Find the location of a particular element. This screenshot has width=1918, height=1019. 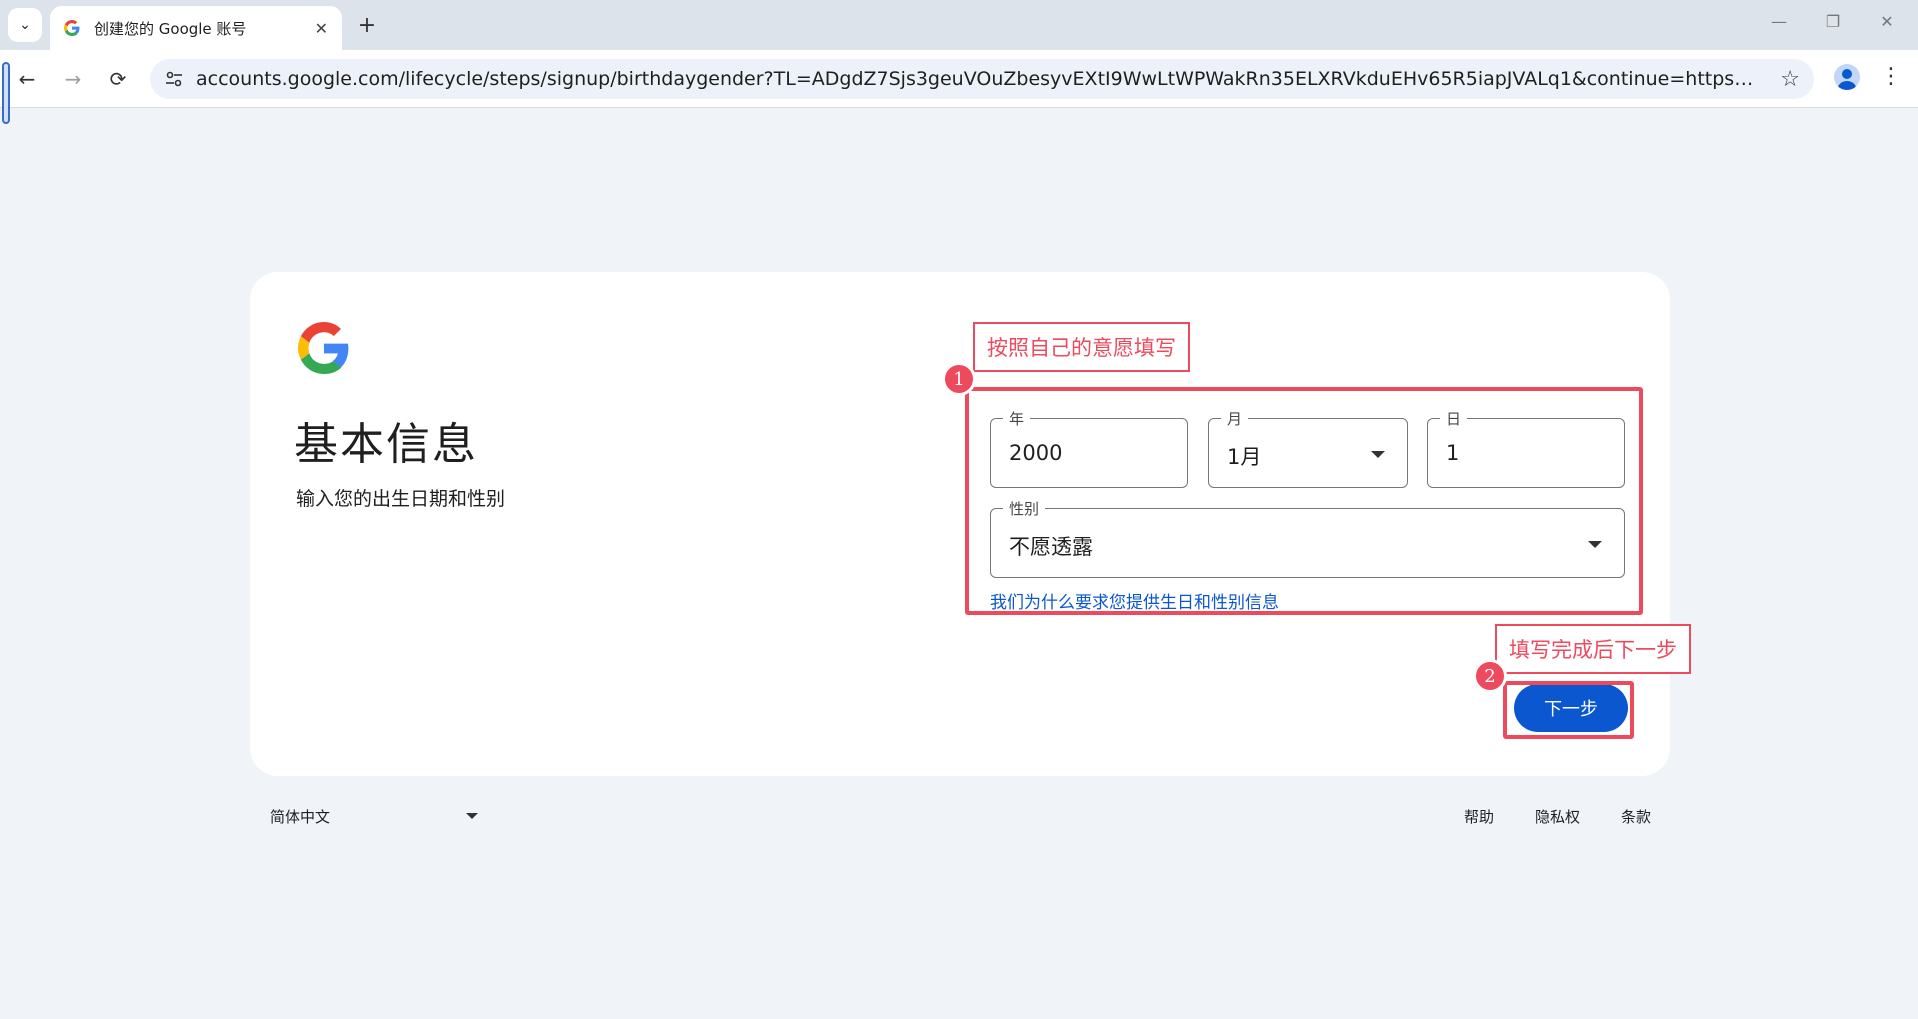

close-tab-icon: ✕ is located at coordinates (321, 28).